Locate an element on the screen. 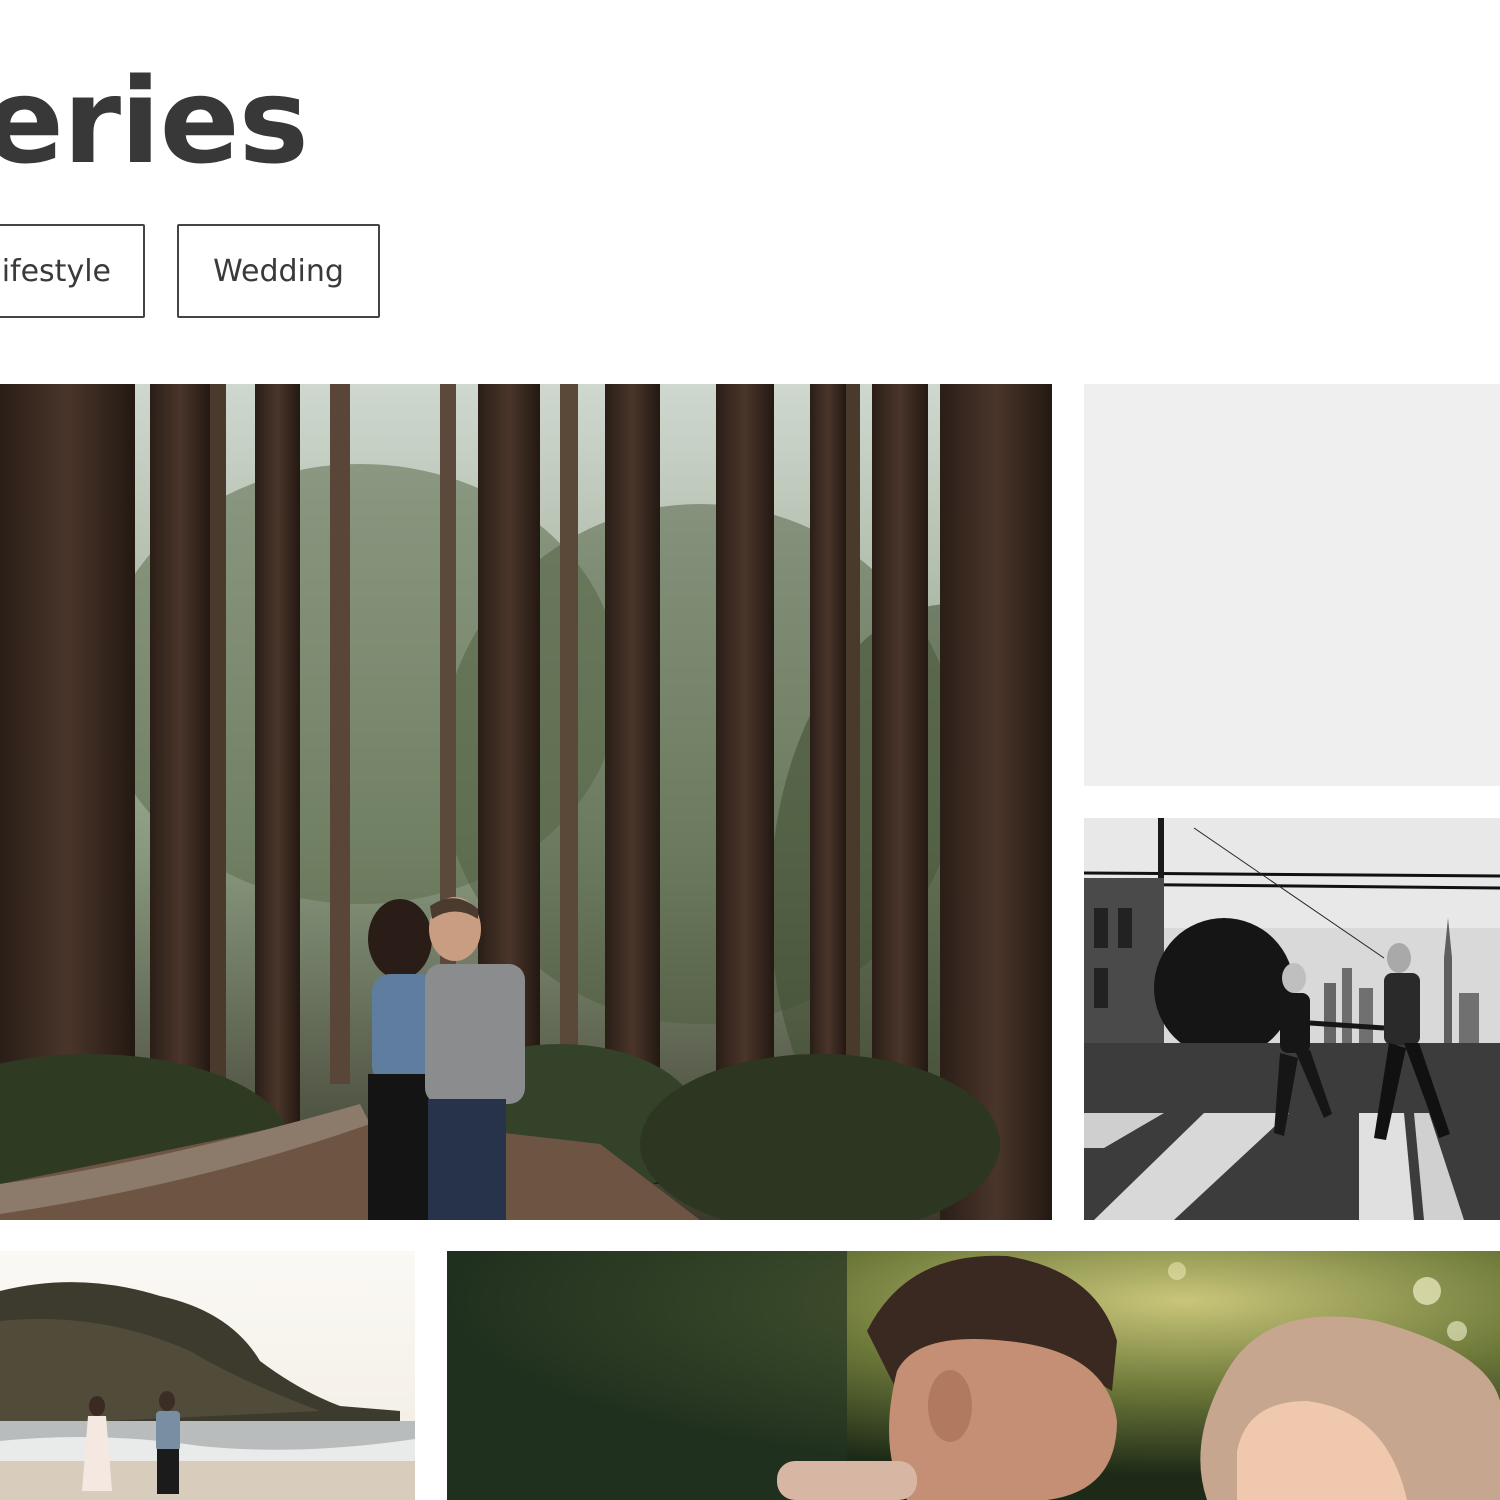  street-crosswalk-photo is located at coordinates (1292, 1019).